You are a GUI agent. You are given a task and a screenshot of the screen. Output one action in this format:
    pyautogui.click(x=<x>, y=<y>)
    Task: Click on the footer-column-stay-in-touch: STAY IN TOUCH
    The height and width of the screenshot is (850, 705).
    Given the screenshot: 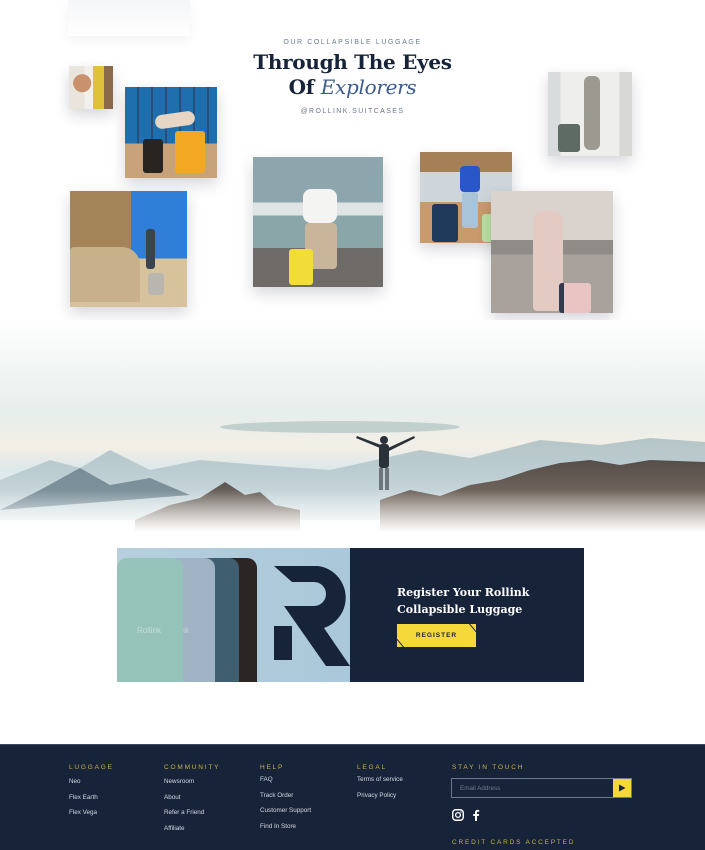 What is the action you would take?
    pyautogui.click(x=488, y=771)
    